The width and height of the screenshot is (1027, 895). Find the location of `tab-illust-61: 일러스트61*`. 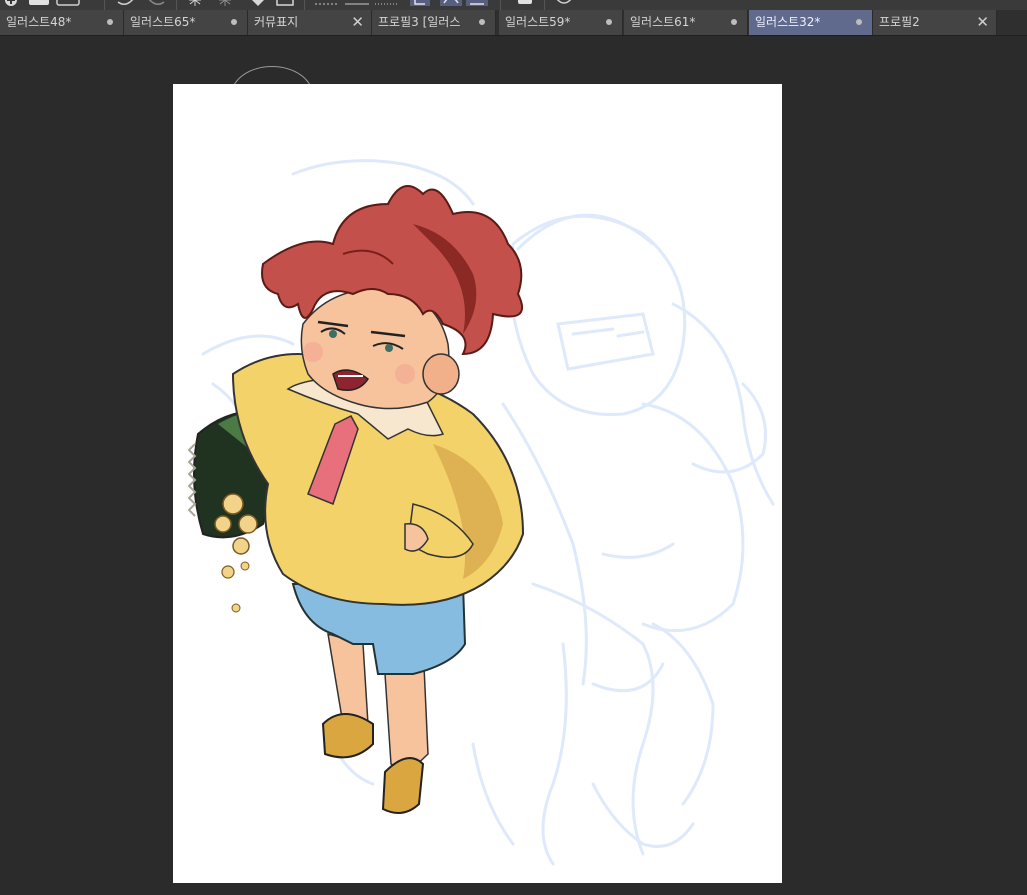

tab-illust-61: 일러스트61* is located at coordinates (686, 22).